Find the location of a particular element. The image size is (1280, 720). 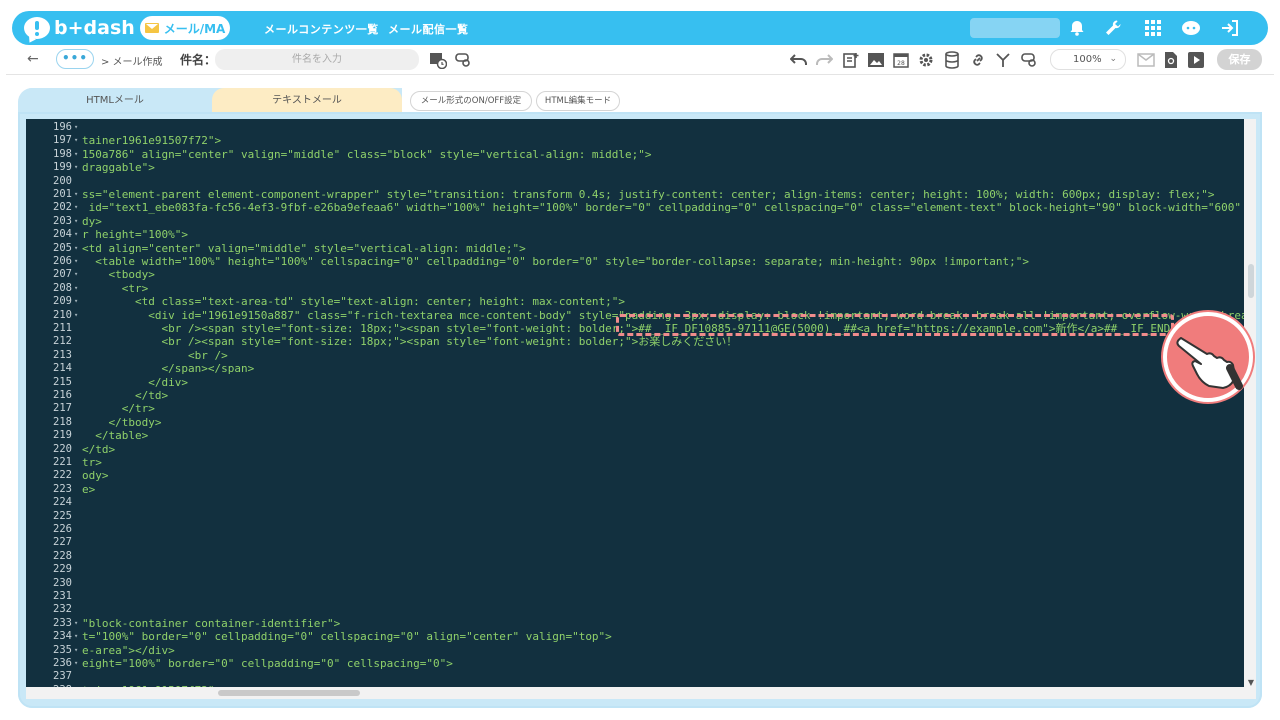

back-button: ← is located at coordinates (33, 59).